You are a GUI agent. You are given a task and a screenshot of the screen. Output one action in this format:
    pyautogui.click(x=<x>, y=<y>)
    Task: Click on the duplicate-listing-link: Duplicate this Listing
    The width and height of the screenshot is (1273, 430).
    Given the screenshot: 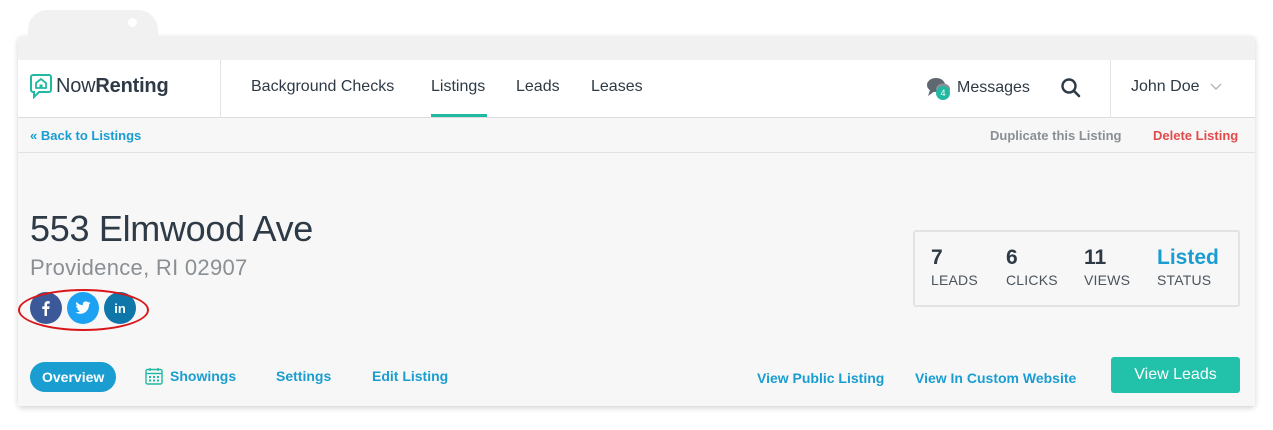 What is the action you would take?
    pyautogui.click(x=1055, y=135)
    